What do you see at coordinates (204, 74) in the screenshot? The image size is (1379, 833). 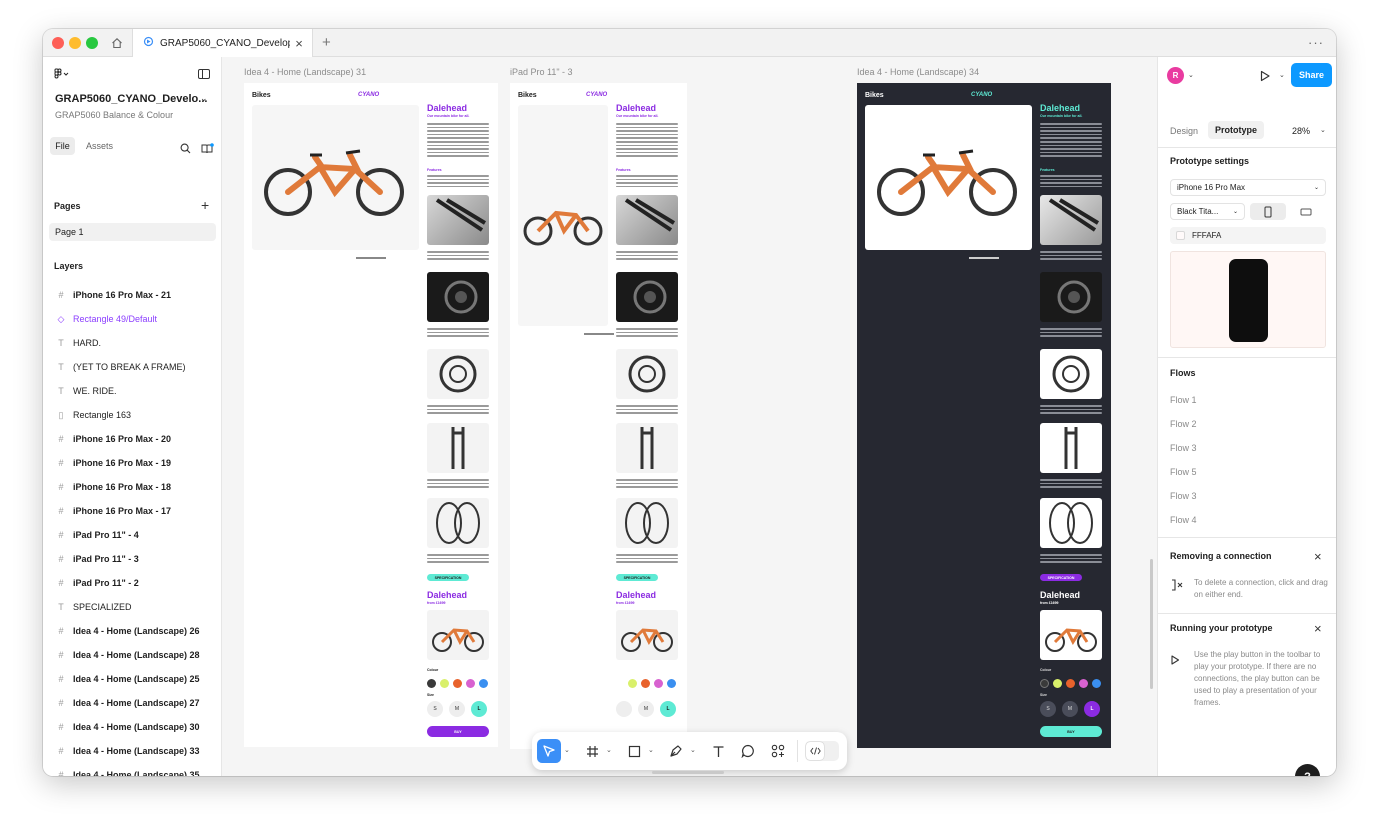 I see `sidebar-toggle-icon` at bounding box center [204, 74].